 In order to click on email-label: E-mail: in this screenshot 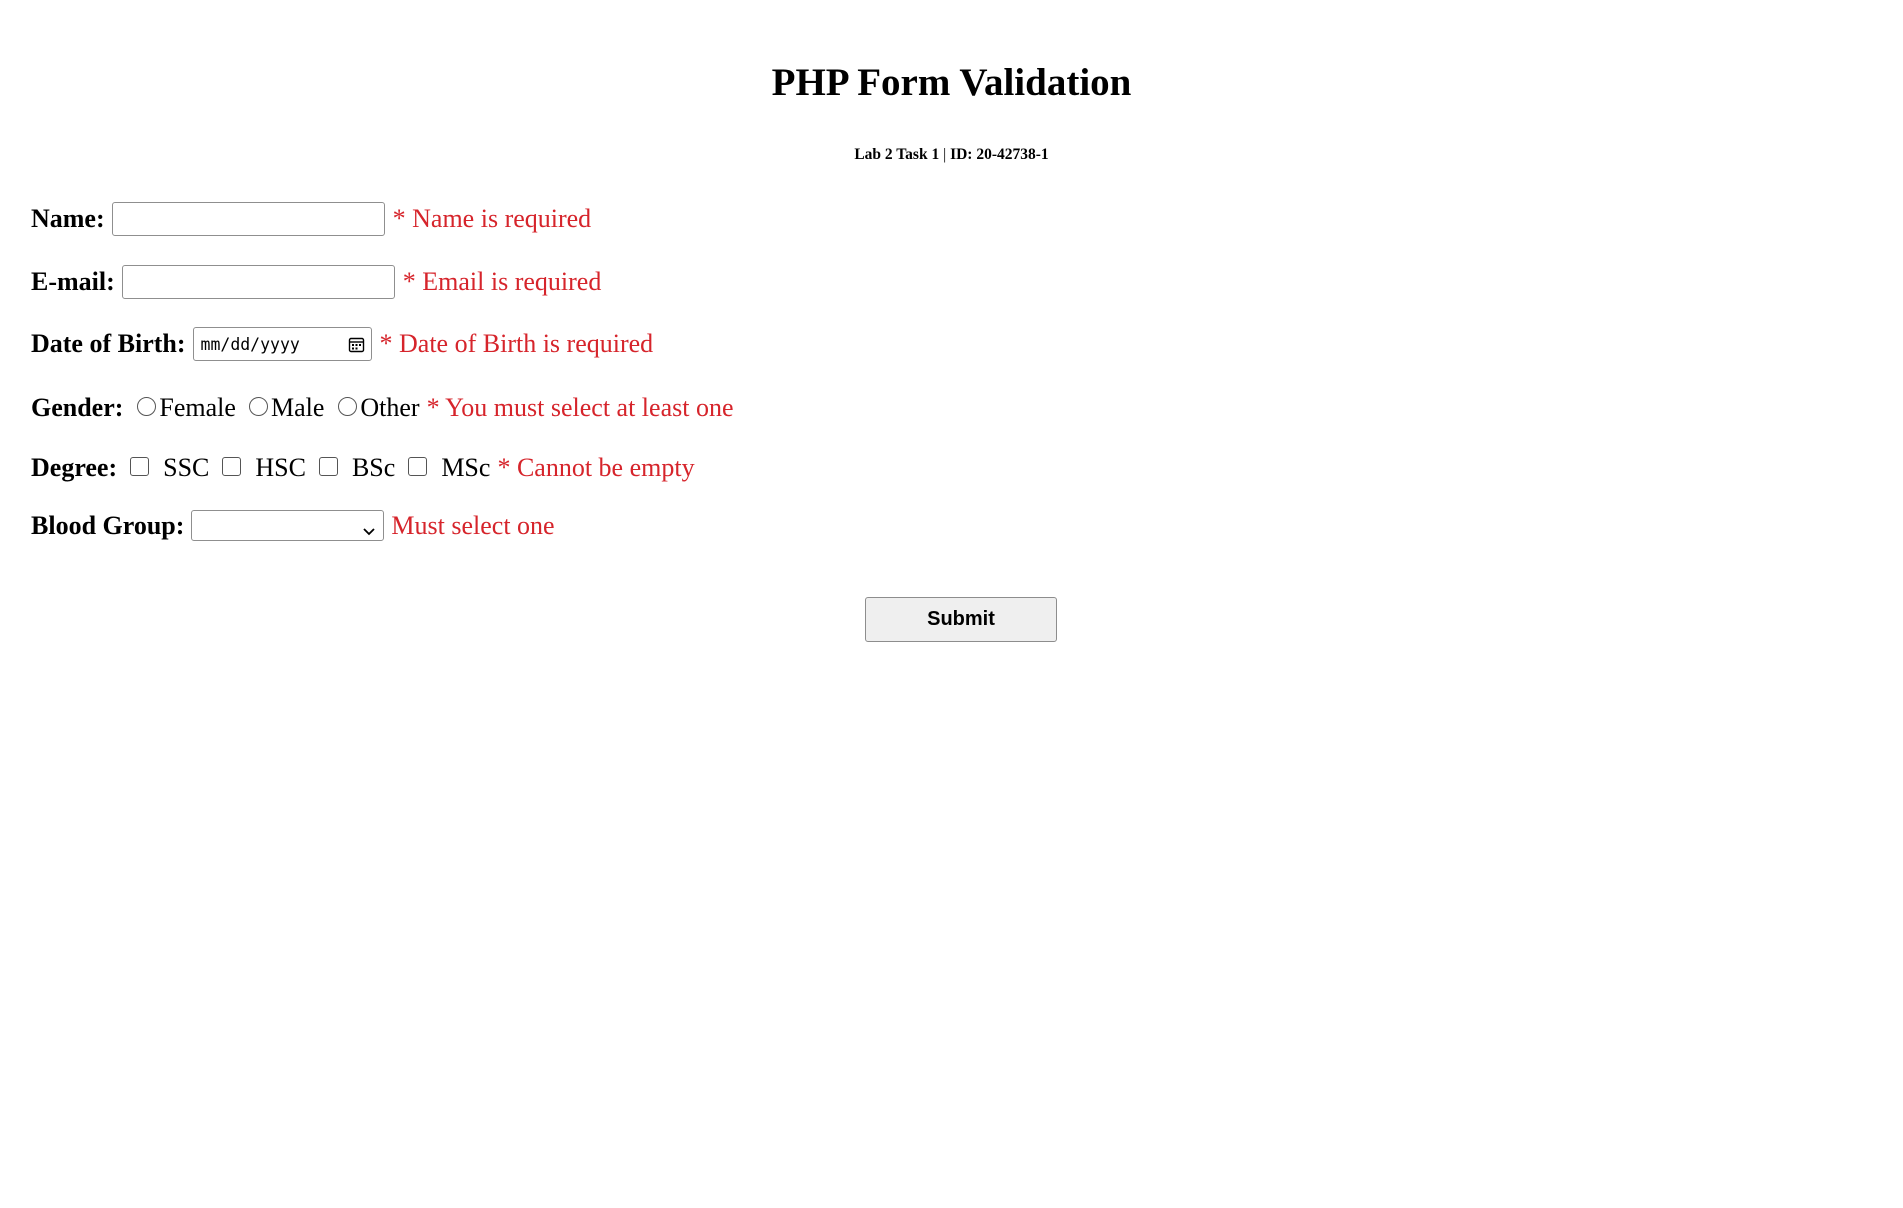, I will do `click(73, 281)`.